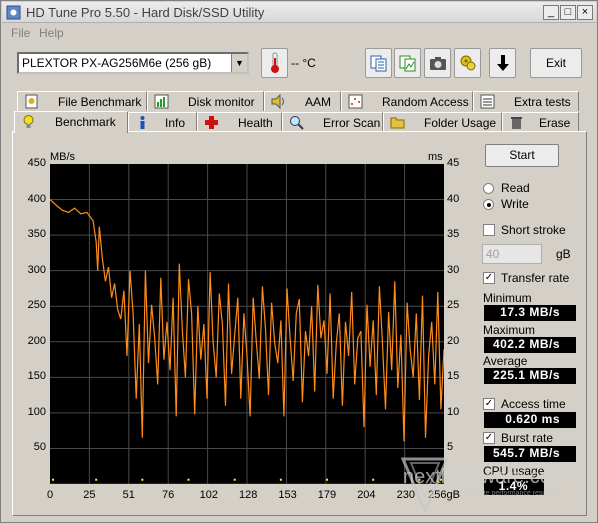 The height and width of the screenshot is (523, 598). I want to click on read-label: Read, so click(515, 188).